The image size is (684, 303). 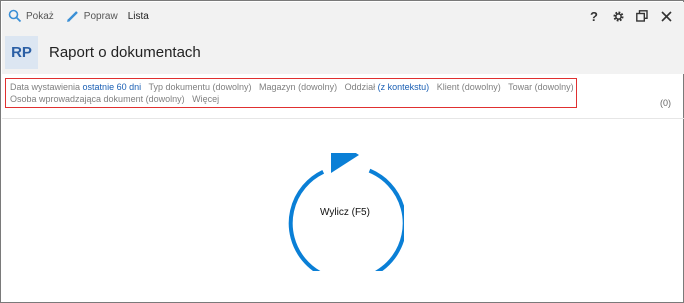 I want to click on more-filters-link: Więcej, so click(x=205, y=99).